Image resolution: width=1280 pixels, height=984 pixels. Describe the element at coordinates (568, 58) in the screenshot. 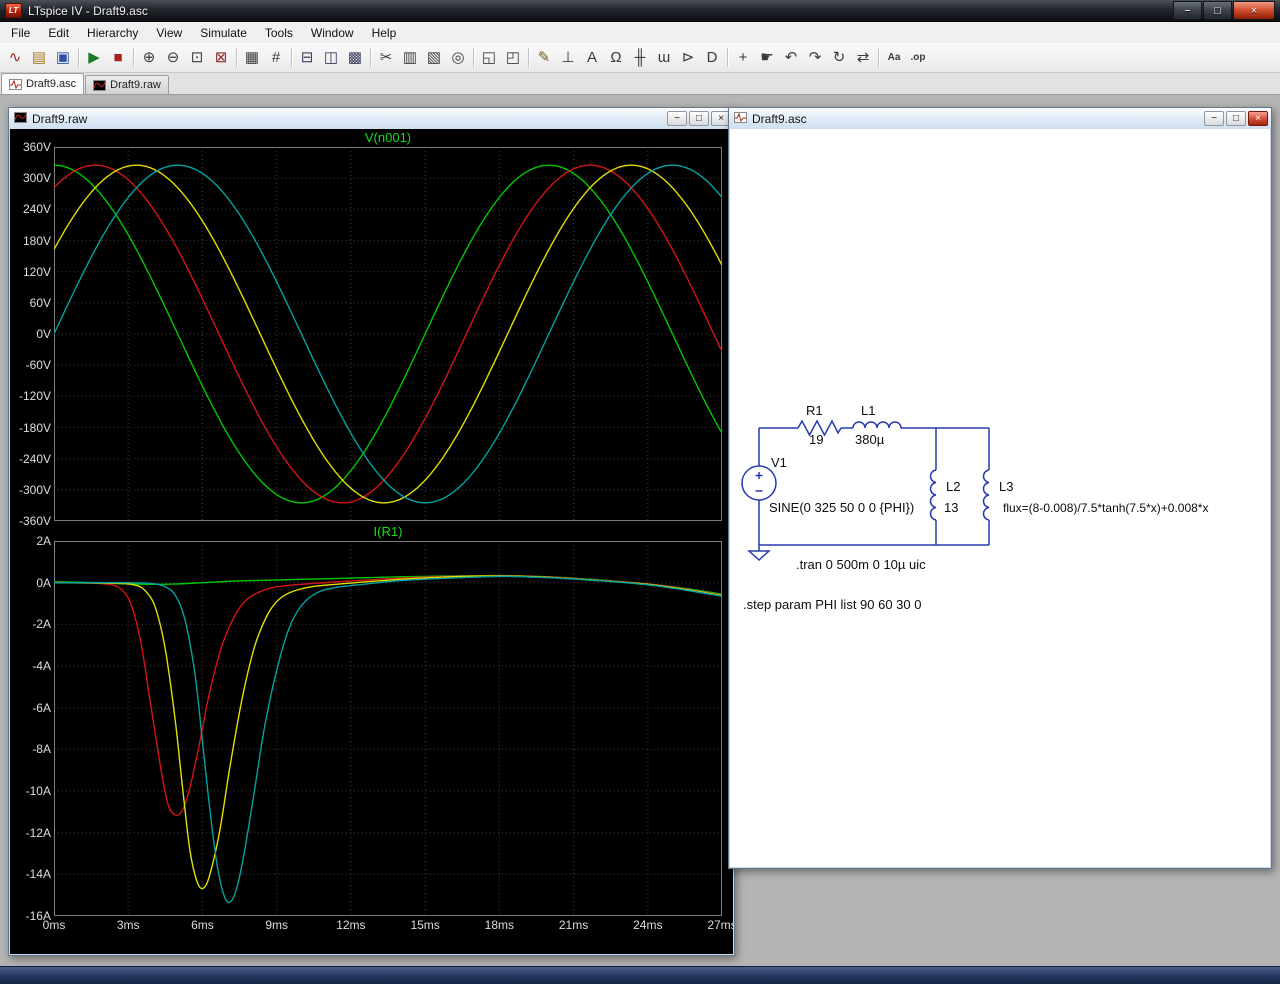

I see `ground-icon: ⊥` at that location.